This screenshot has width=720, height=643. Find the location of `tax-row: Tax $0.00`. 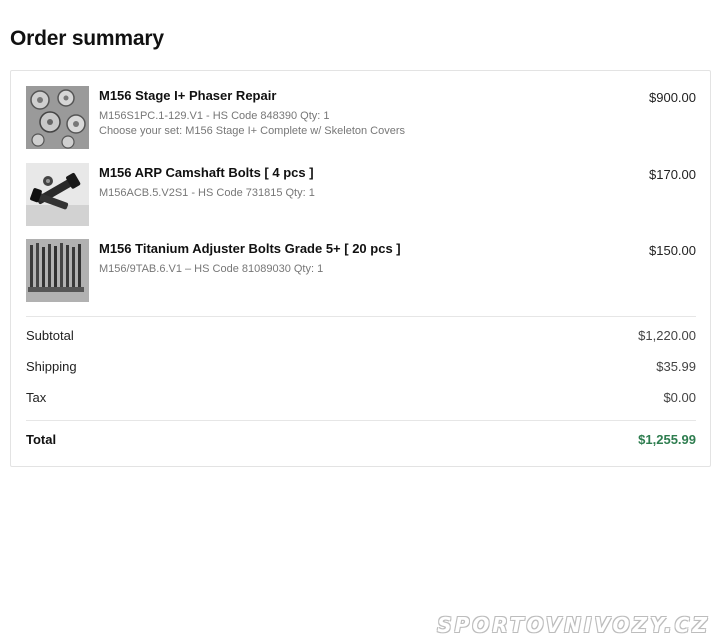

tax-row: Tax $0.00 is located at coordinates (361, 399).